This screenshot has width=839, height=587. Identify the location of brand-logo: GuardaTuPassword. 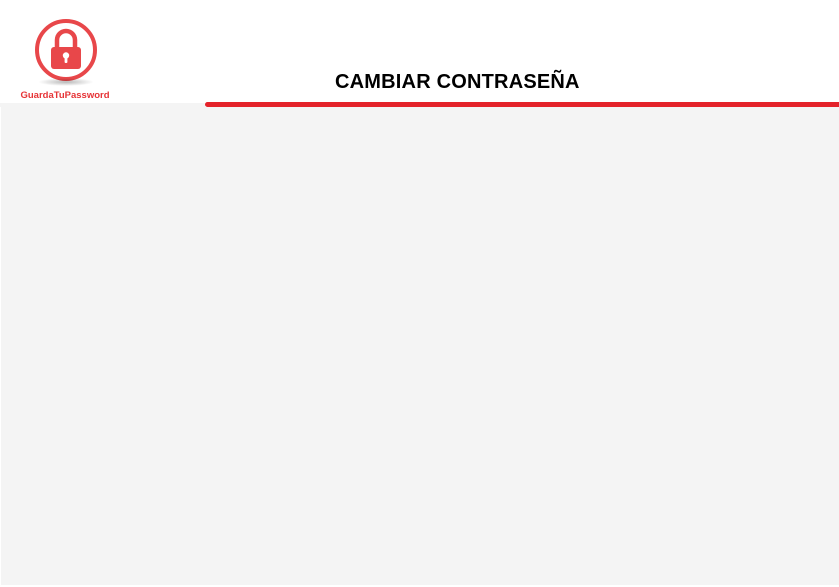
(65, 60).